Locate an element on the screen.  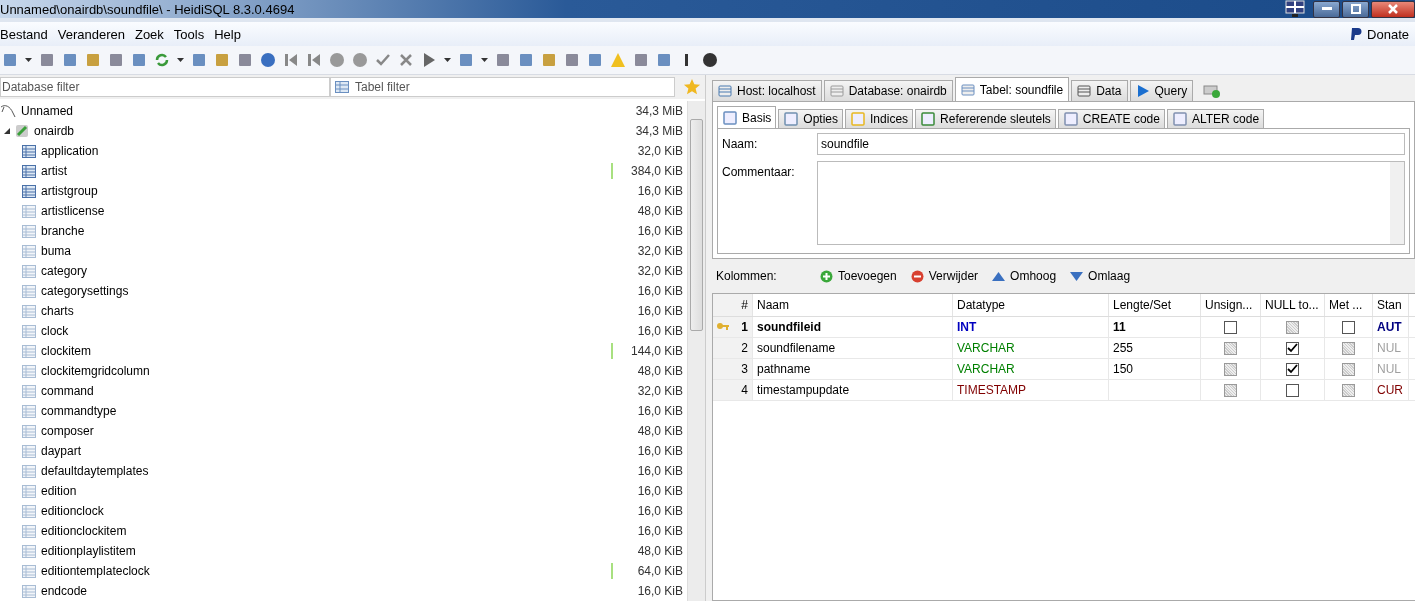
tree-item: command is located at coordinates (67, 391).